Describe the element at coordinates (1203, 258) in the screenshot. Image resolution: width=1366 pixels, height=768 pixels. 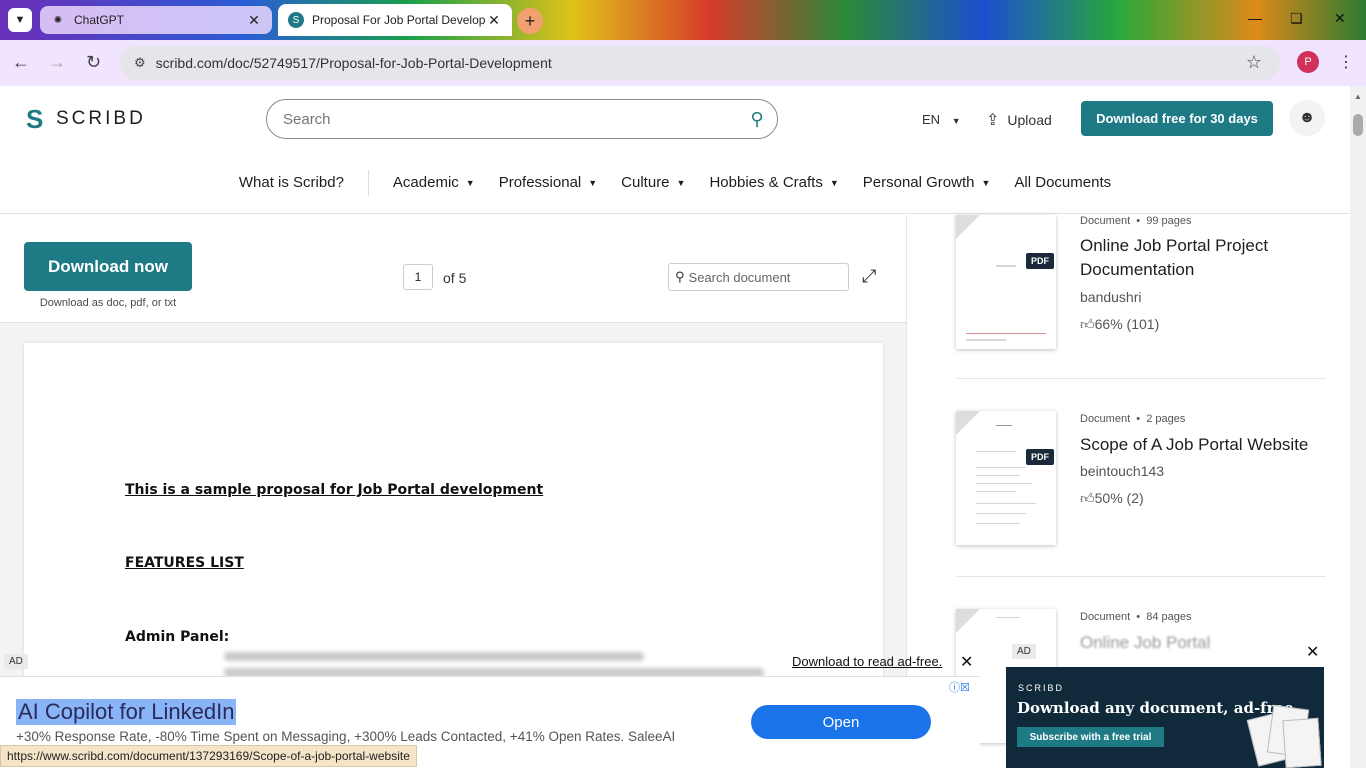
I see `document-title: Online Job Portal Project Documentation` at that location.